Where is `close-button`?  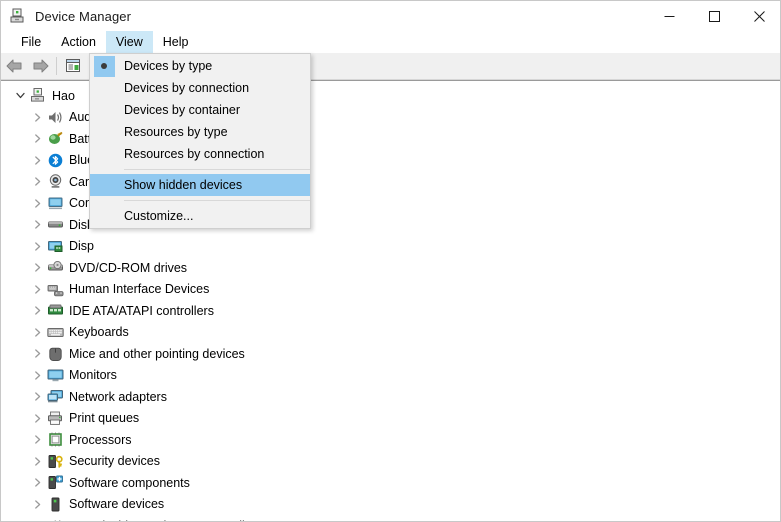 close-button is located at coordinates (758, 16).